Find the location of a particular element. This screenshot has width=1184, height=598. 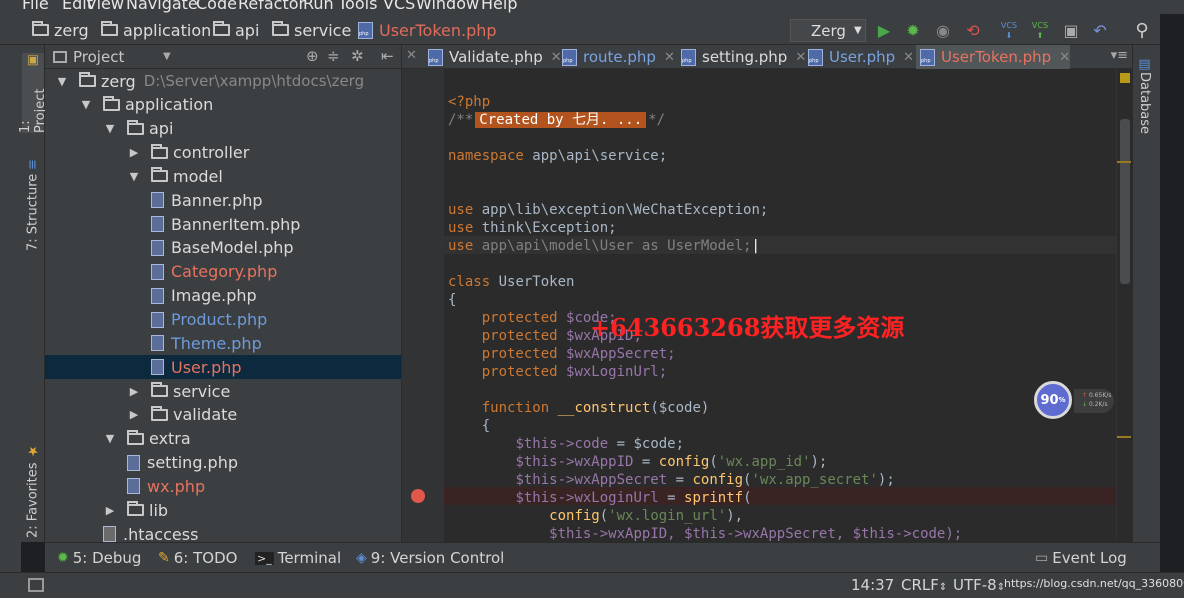

tree-file: BannerItem.php is located at coordinates (223, 224).